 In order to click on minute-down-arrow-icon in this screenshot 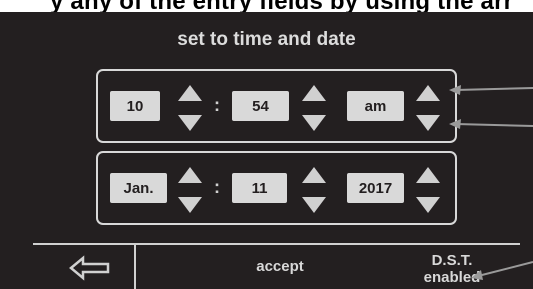, I will do `click(314, 123)`.